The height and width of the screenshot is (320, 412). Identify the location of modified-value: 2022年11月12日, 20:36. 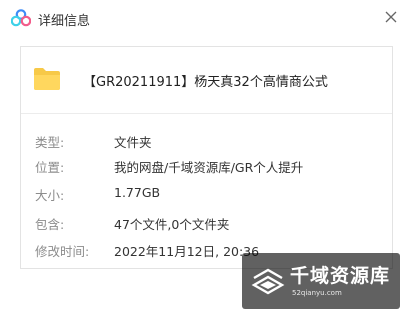
(187, 251).